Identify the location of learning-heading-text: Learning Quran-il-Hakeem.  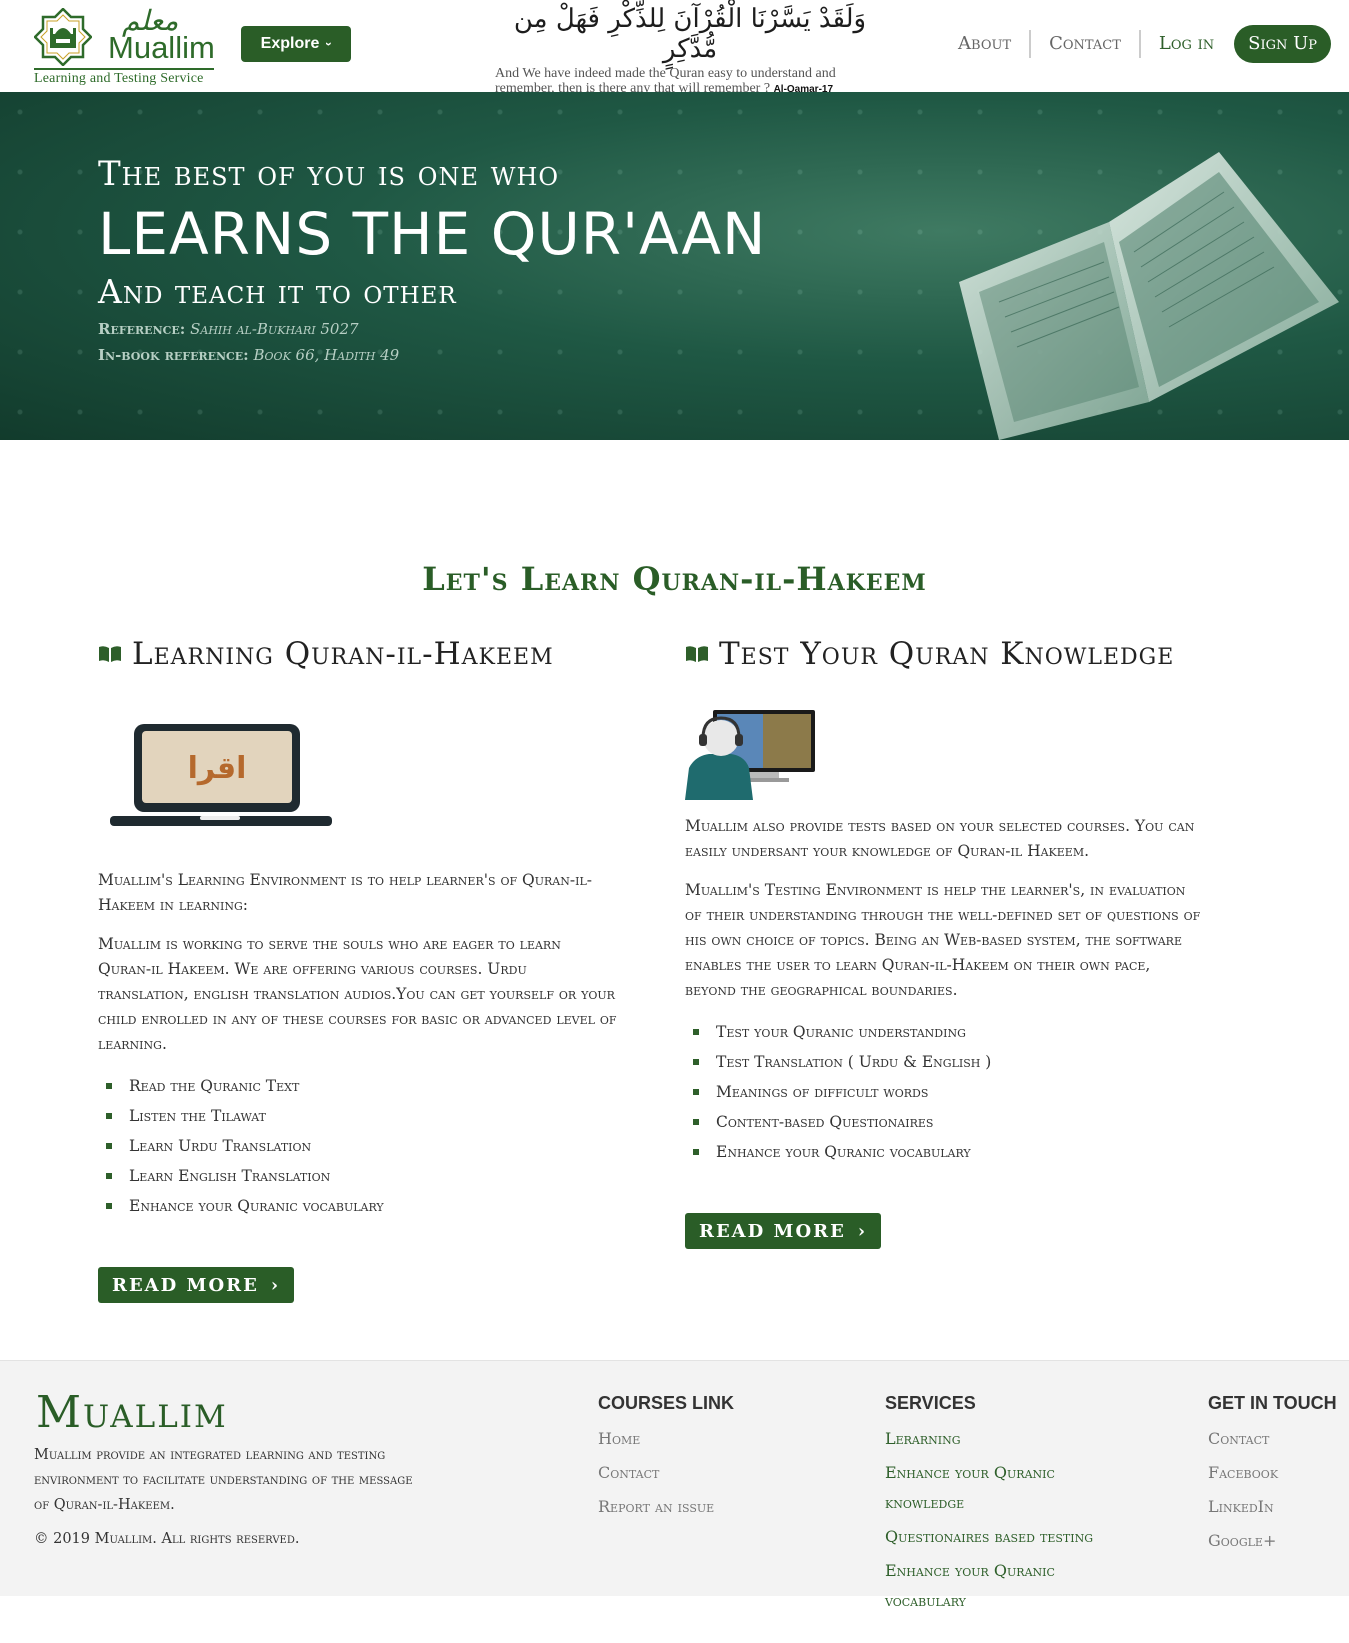
(343, 654).